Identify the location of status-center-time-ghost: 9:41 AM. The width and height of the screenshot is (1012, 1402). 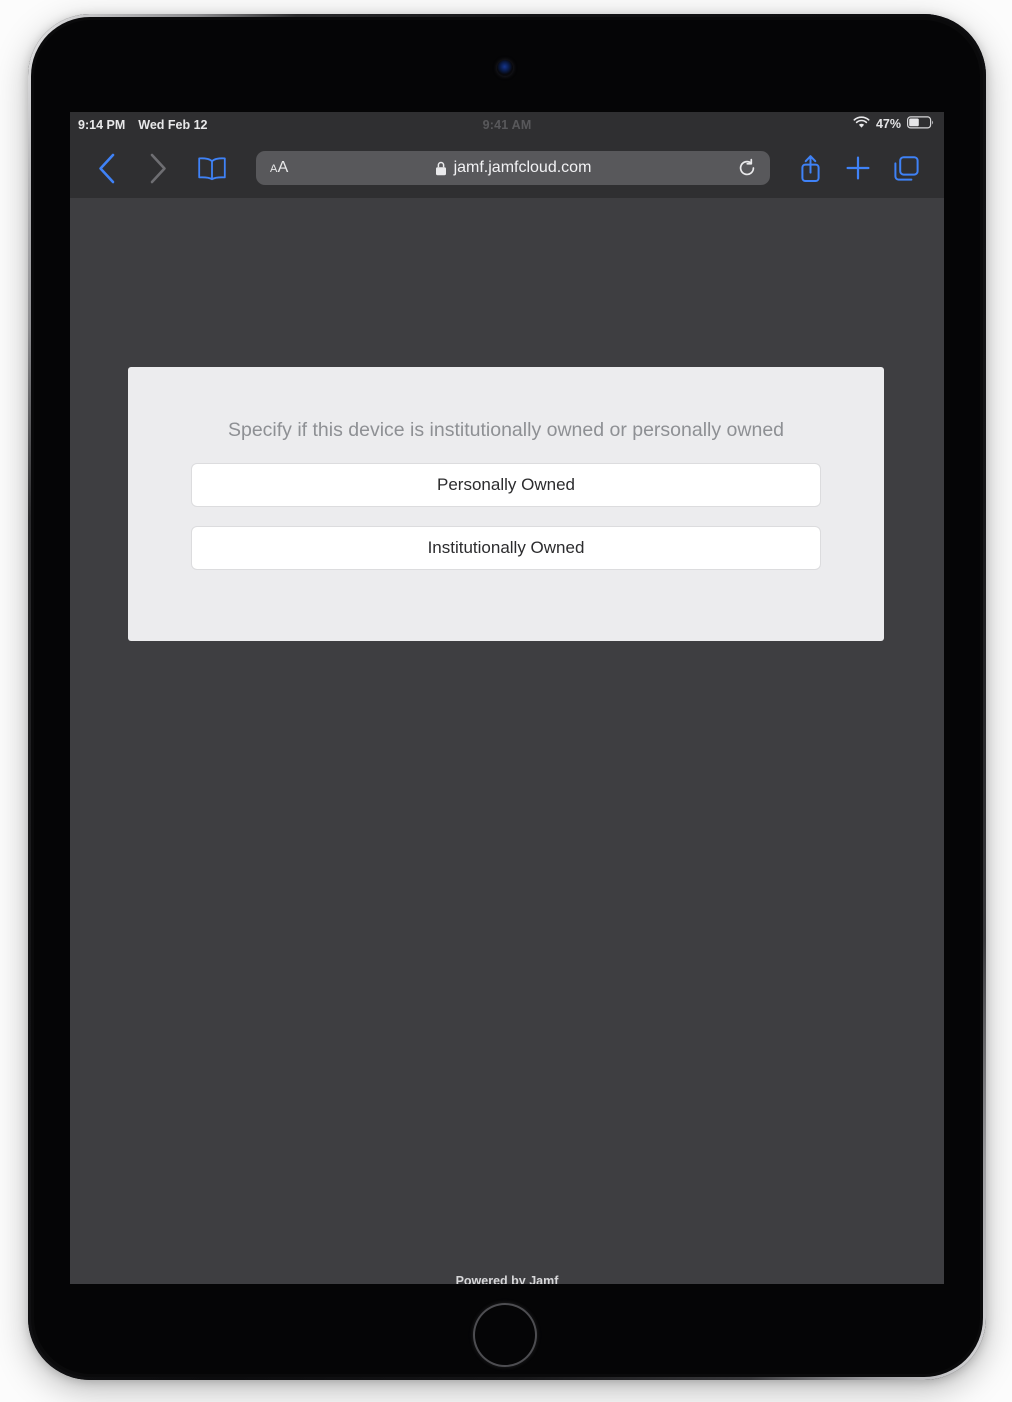
(507, 125).